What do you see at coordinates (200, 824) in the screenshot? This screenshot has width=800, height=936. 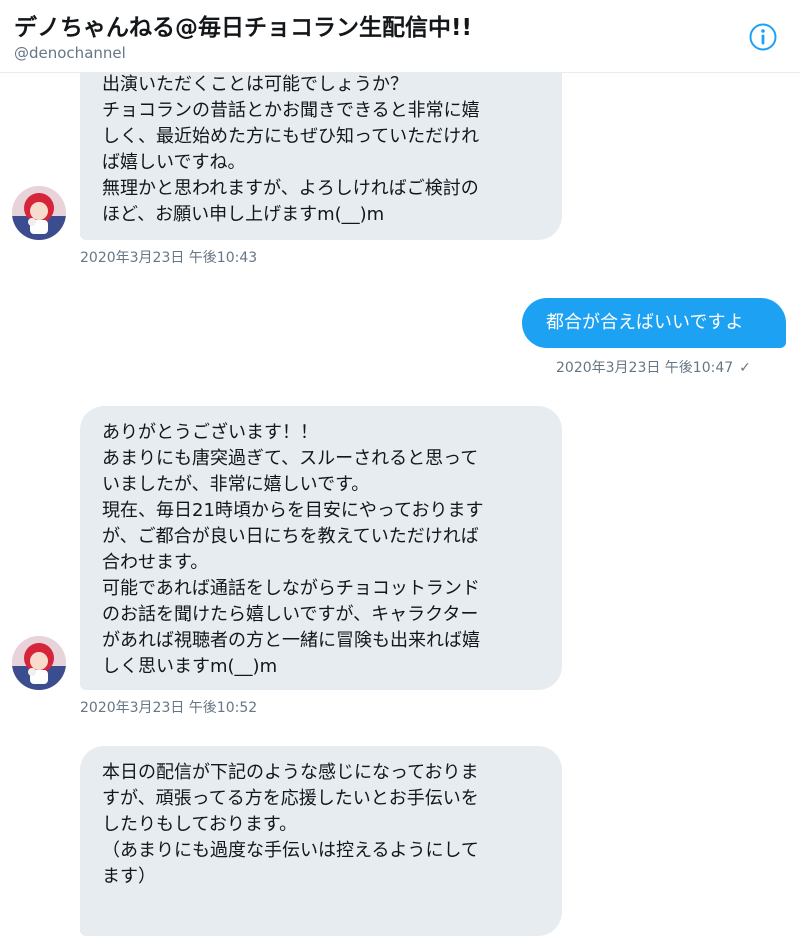 I see `message-line: したりもしております。` at bounding box center [200, 824].